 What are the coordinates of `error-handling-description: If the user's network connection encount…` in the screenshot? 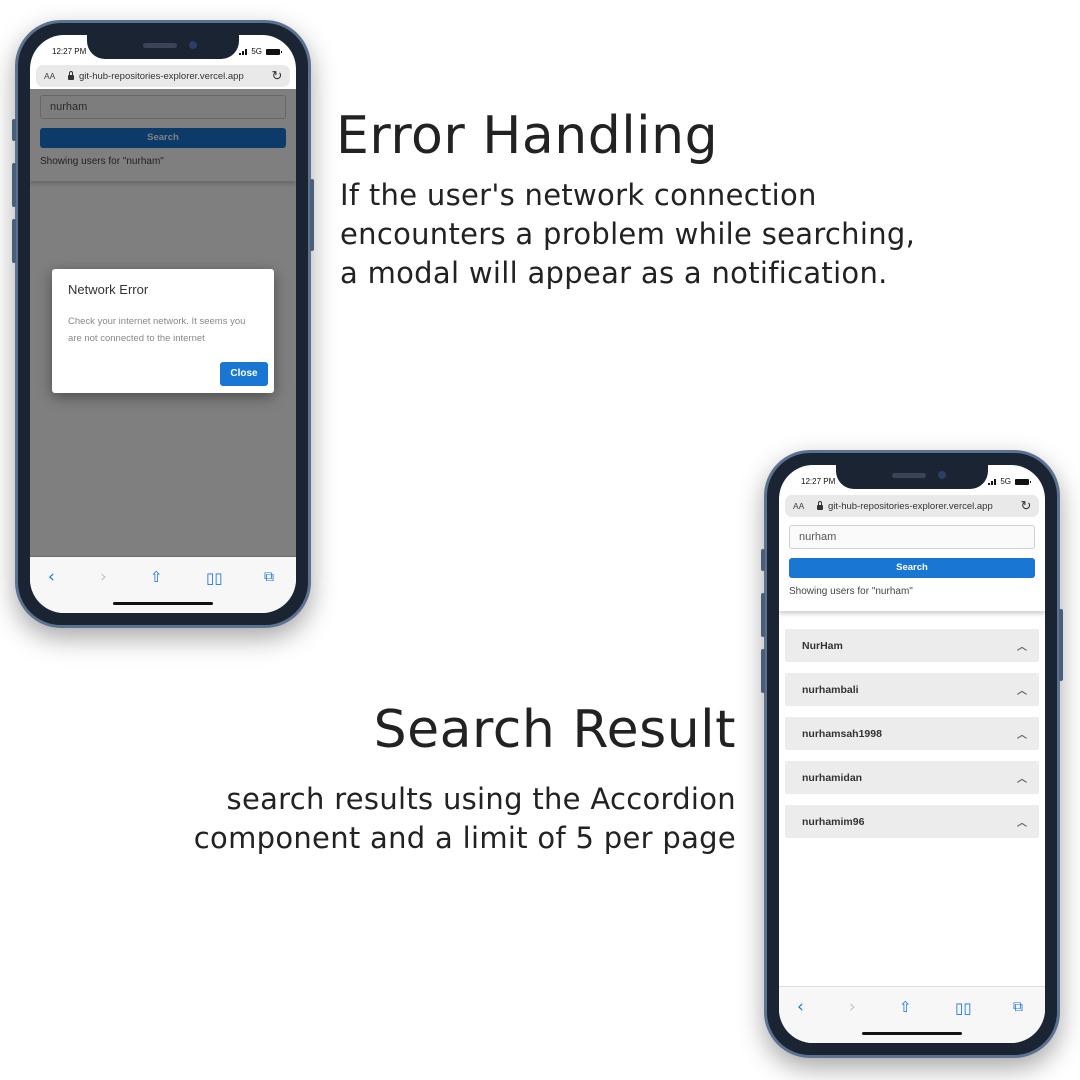 It's located at (628, 234).